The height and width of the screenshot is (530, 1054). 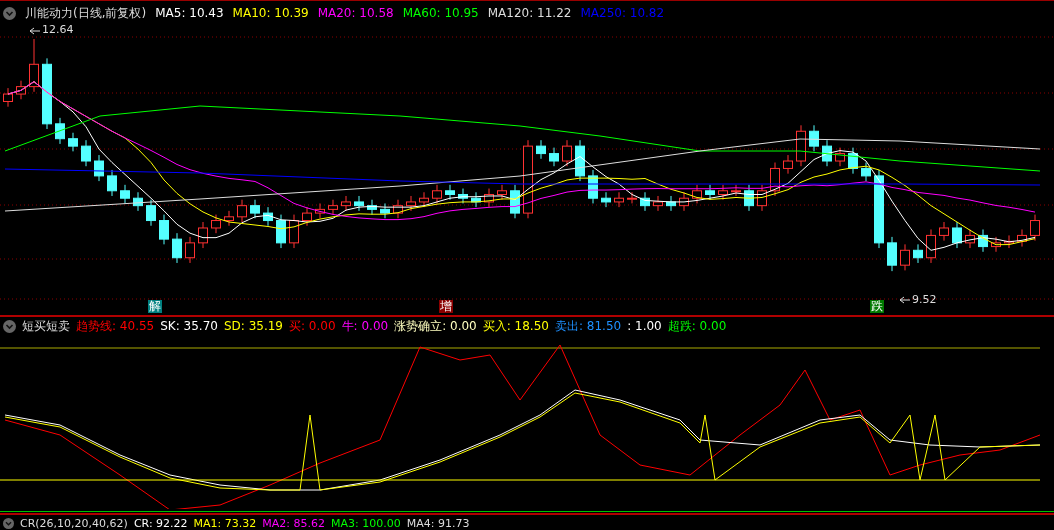 I want to click on indicator-value: MA60: 10.95, so click(x=440, y=13).